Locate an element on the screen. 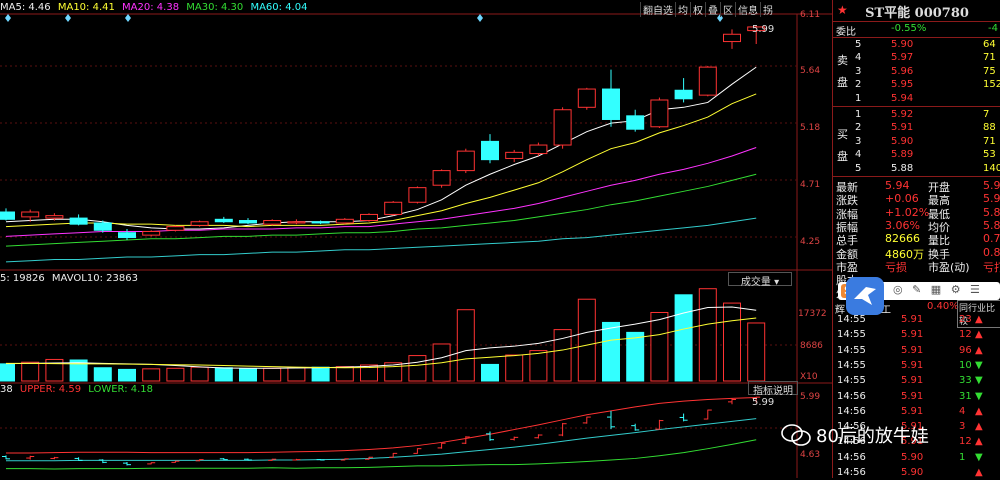 The image size is (1000, 480). buy-level-price: 5.89 is located at coordinates (902, 155).